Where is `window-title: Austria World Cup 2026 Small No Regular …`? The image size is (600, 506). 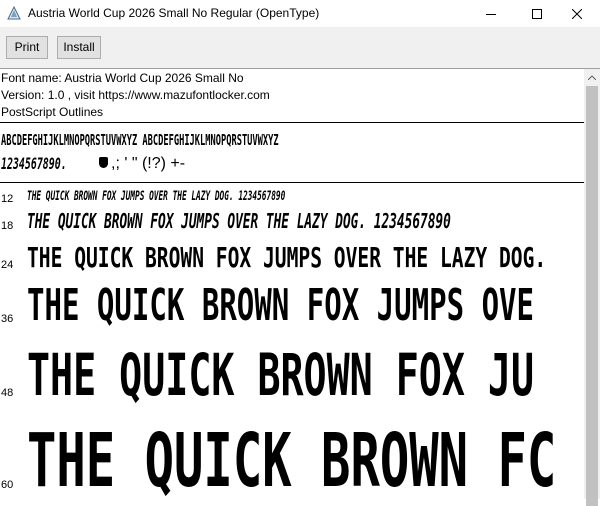
window-title: Austria World Cup 2026 Small No Regular … is located at coordinates (174, 13).